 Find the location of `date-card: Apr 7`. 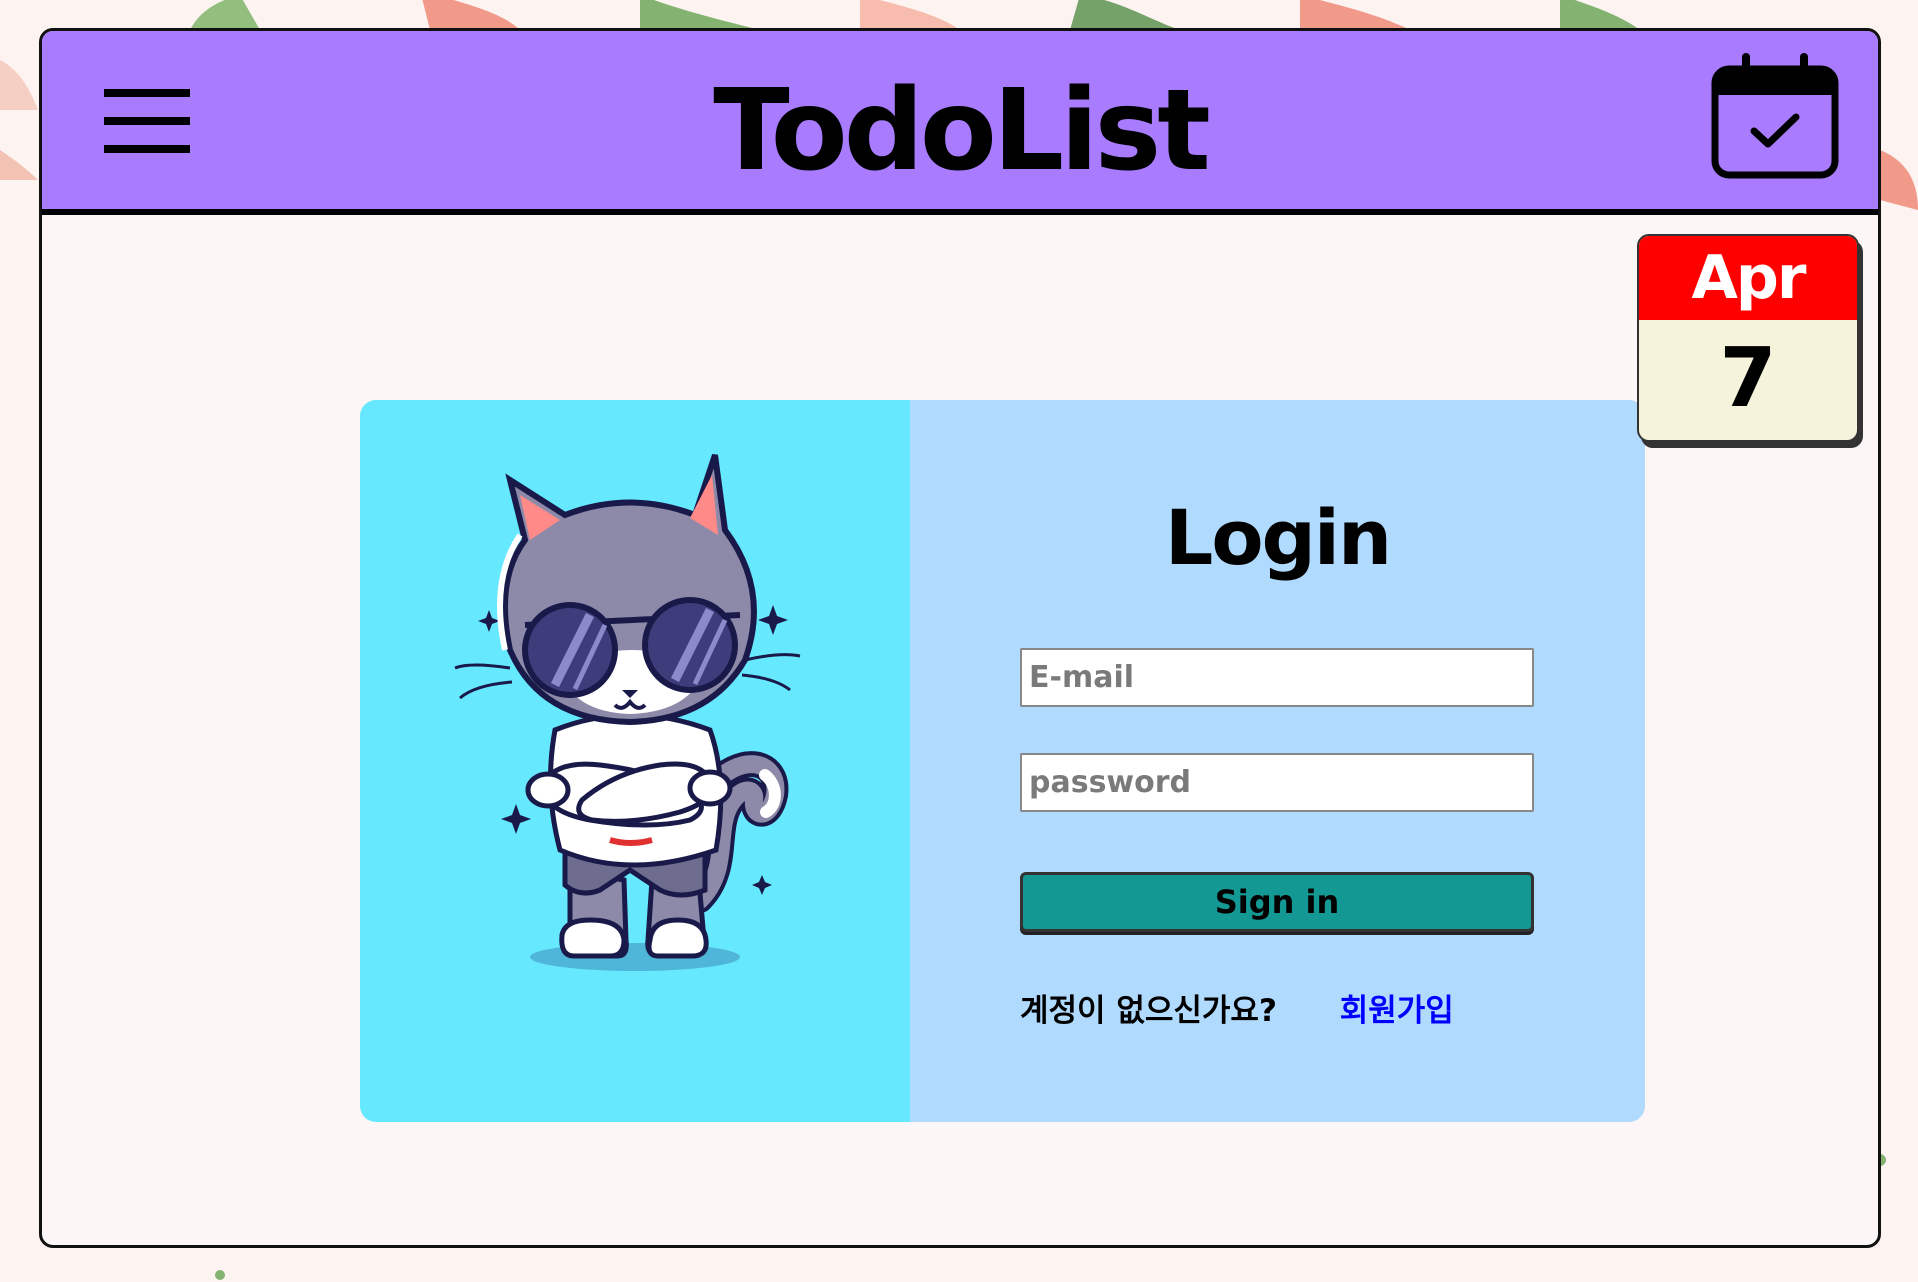

date-card: Apr 7 is located at coordinates (1748, 338).